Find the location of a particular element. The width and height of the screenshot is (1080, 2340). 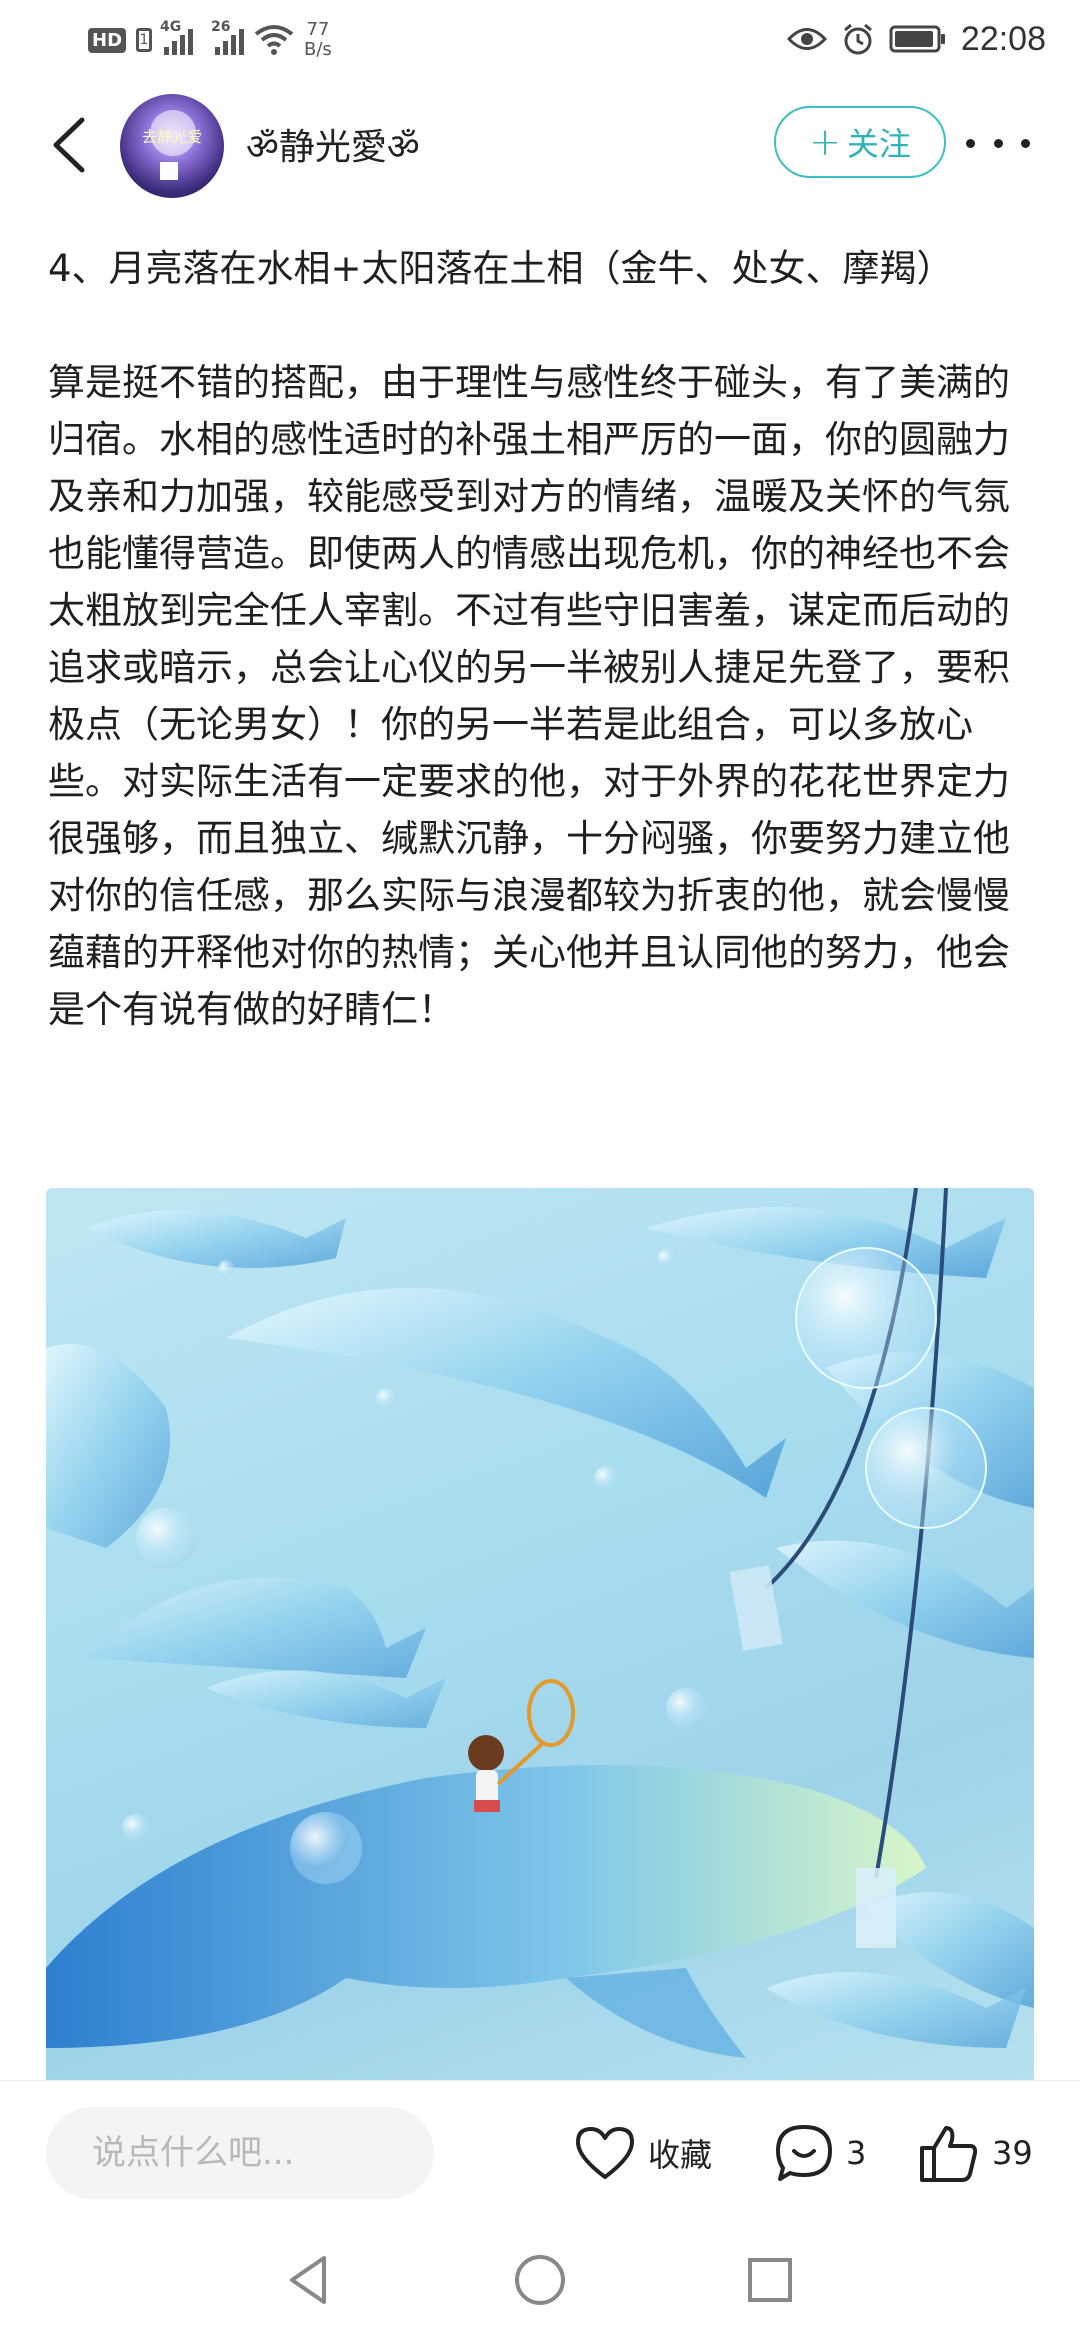

signal-2-label: 26 is located at coordinates (221, 27).